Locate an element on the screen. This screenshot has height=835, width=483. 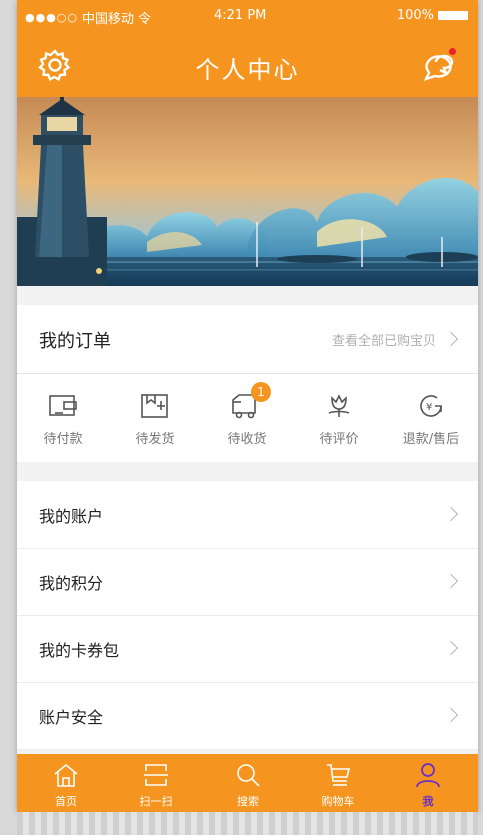
tab-label: 我 is located at coordinates (428, 801).